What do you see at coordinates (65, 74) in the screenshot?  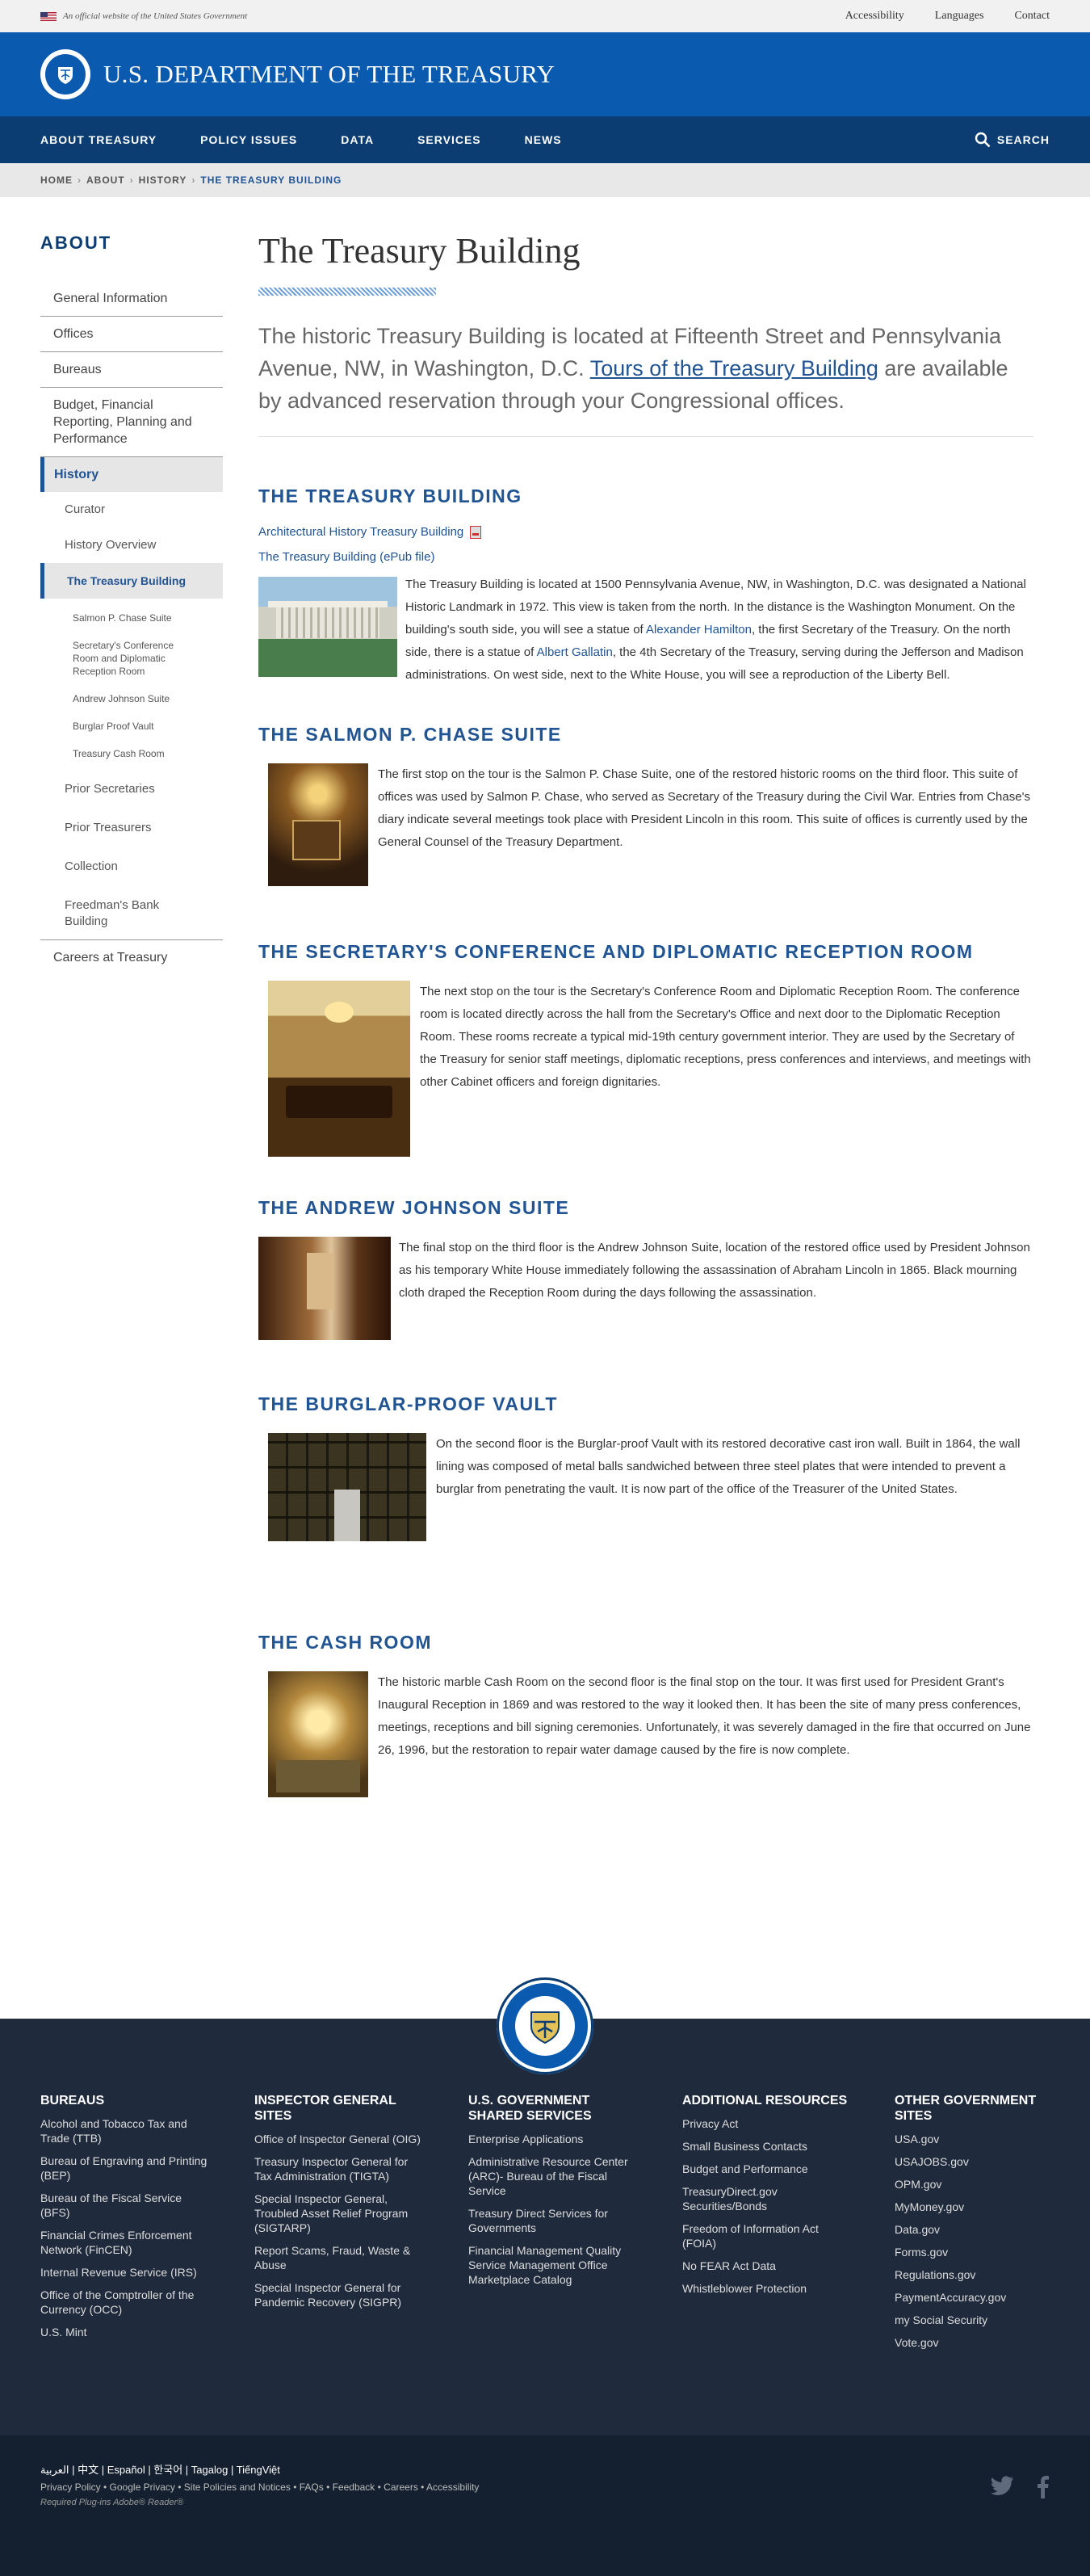 I see `treasury-seal-icon` at bounding box center [65, 74].